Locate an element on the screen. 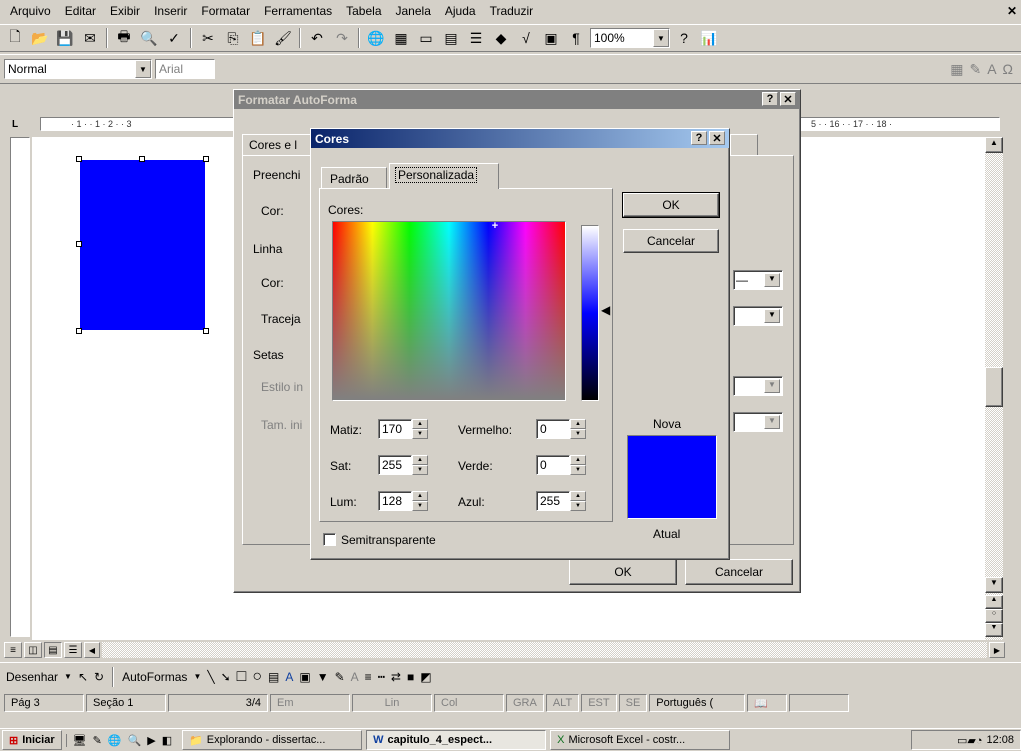  menu-exibir: Exibir is located at coordinates (125, 11).